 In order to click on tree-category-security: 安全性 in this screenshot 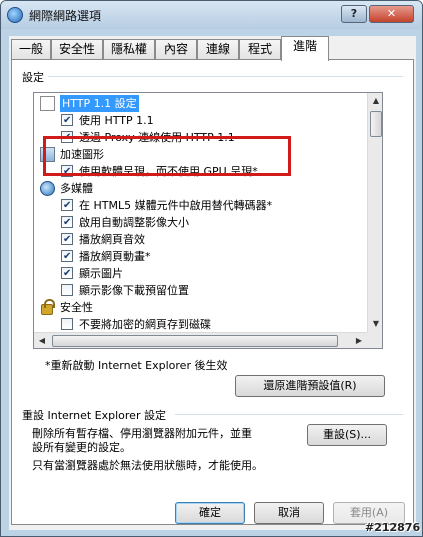, I will do `click(199, 307)`.